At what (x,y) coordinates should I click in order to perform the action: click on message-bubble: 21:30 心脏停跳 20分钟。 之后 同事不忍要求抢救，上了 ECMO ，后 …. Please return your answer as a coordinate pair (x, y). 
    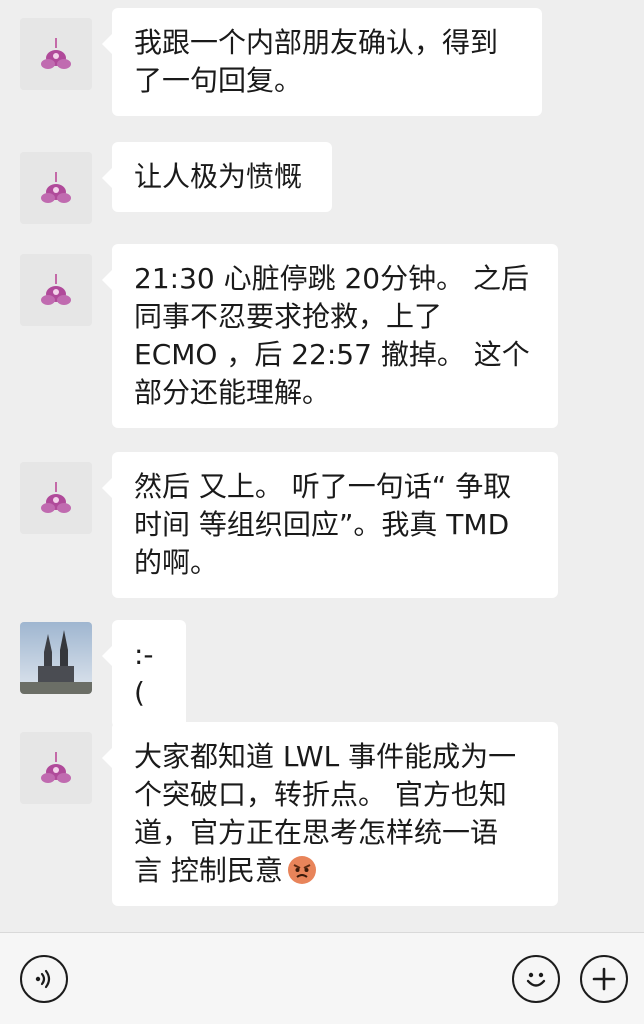
    Looking at the image, I should click on (330, 336).